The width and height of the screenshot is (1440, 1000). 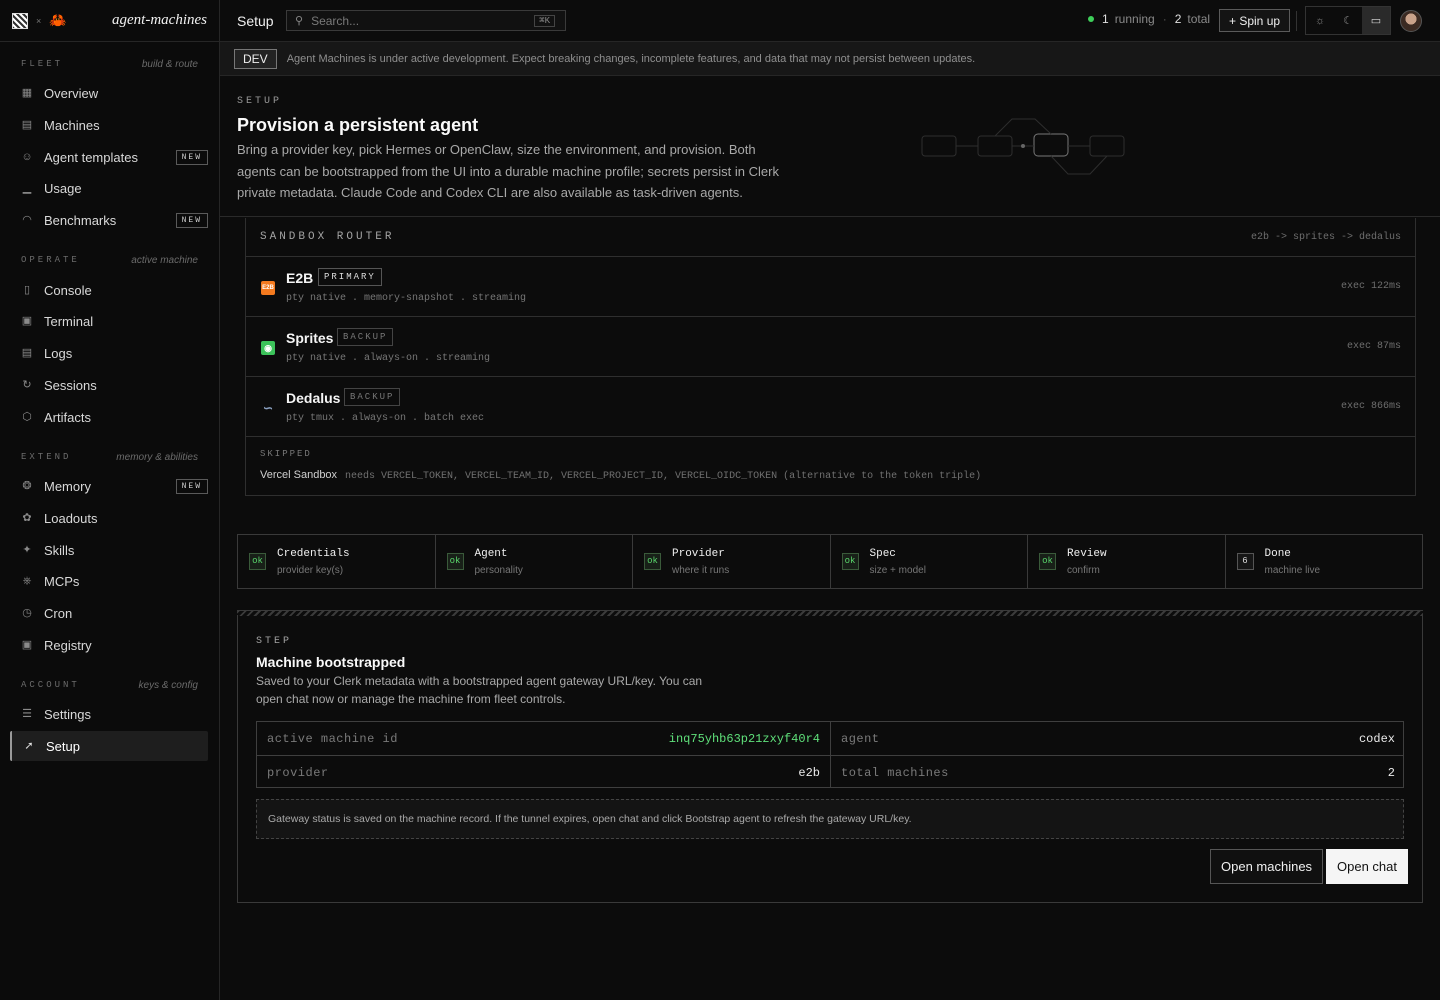 What do you see at coordinates (109, 518) in the screenshot?
I see `sidebar-item-loadouts: ✿ Loadouts` at bounding box center [109, 518].